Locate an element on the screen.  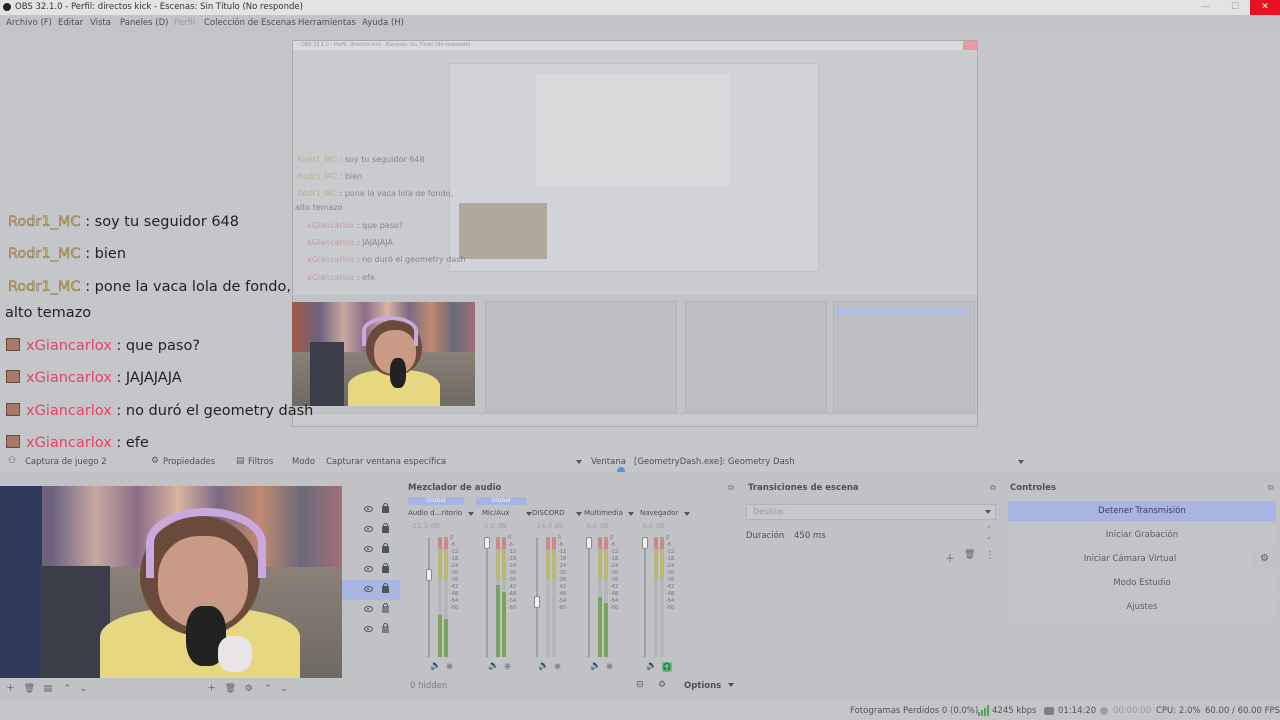
duration-stepper: ⌃ ⌄ is located at coordinates (989, 533).